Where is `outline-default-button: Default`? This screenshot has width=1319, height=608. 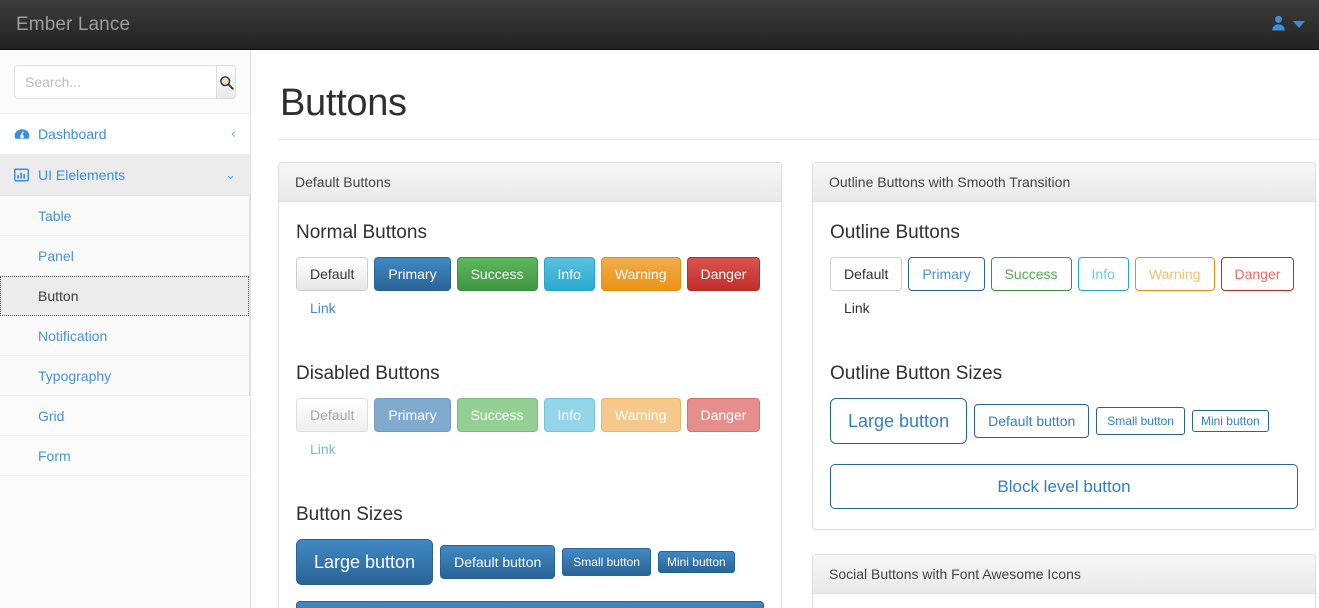 outline-default-button: Default is located at coordinates (866, 274).